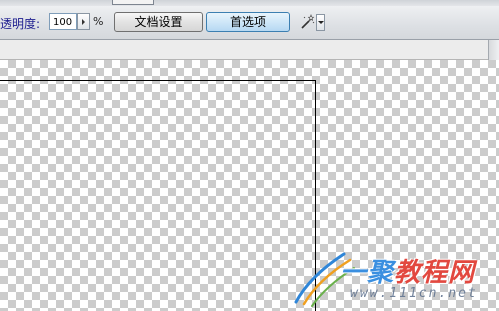  What do you see at coordinates (133, 2) in the screenshot?
I see `tab-nub` at bounding box center [133, 2].